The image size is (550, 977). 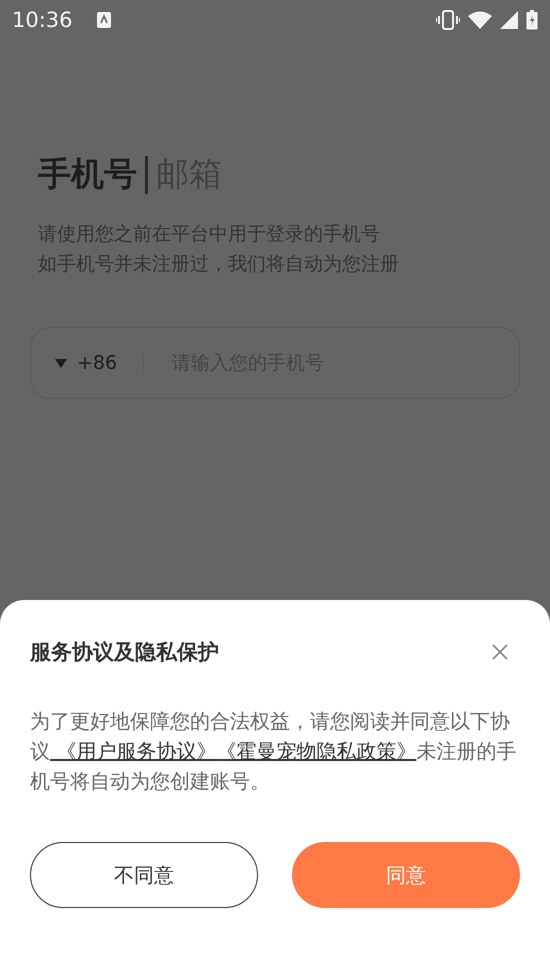 I want to click on notification-icon, so click(x=103, y=20).